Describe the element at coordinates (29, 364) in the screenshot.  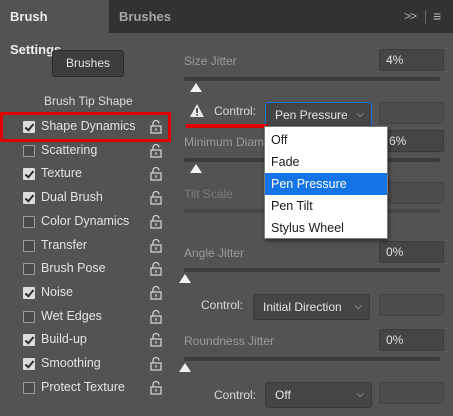
I see `checkbox-smoothing` at that location.